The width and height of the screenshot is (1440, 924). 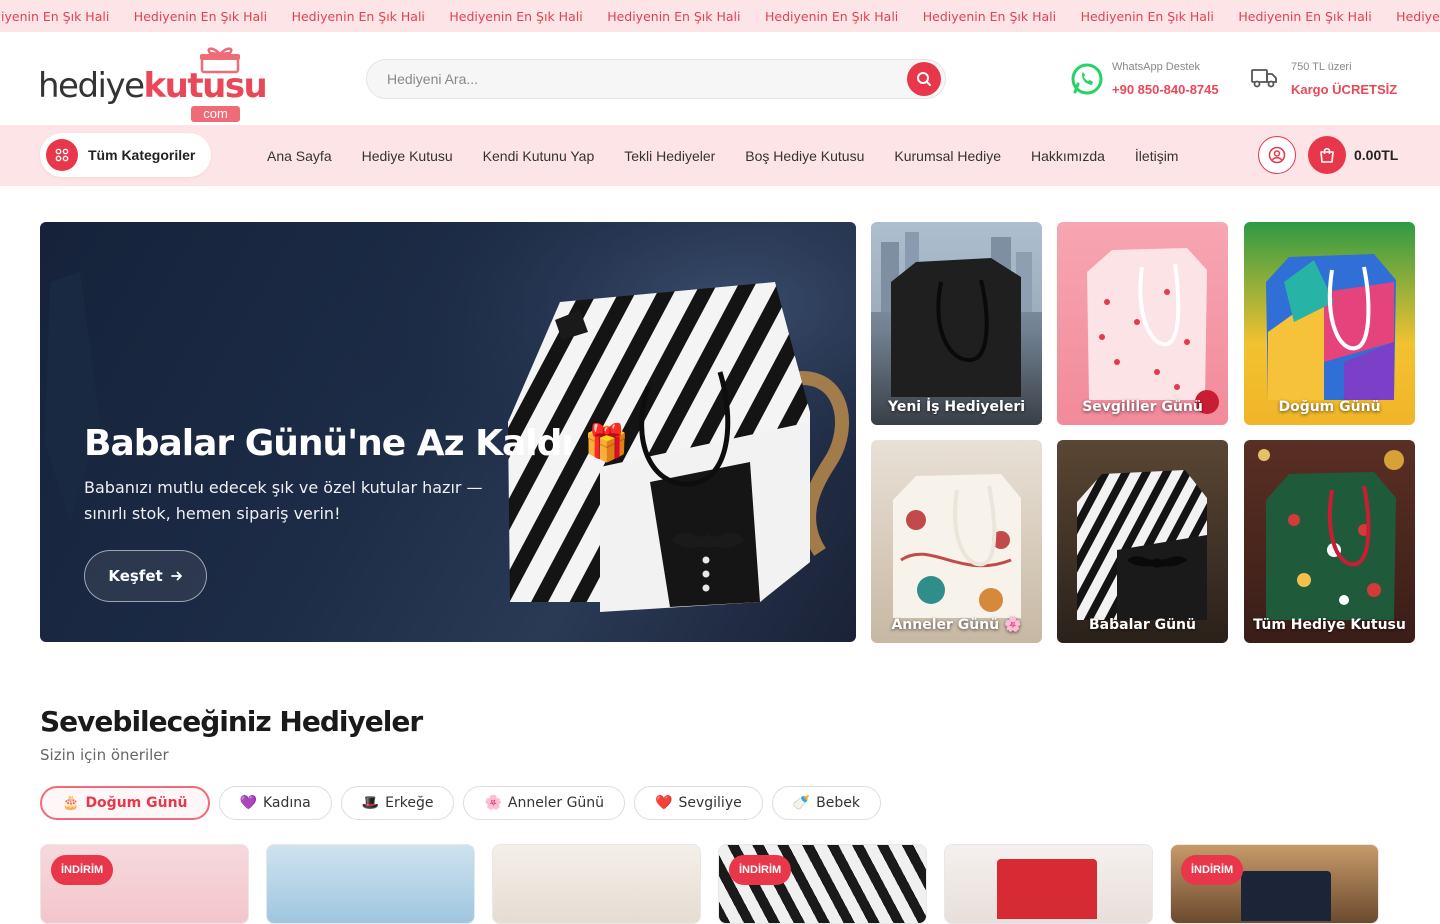 What do you see at coordinates (1068, 156) in the screenshot?
I see `nav-link-hakkimizda: Hakkımızda` at bounding box center [1068, 156].